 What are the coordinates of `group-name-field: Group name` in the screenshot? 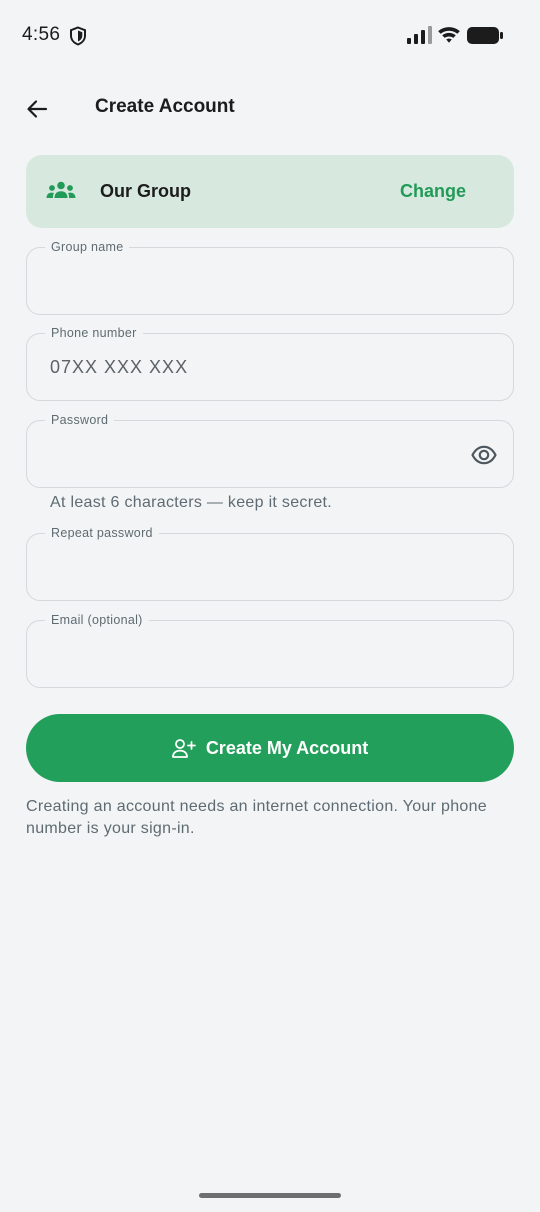 It's located at (270, 277).